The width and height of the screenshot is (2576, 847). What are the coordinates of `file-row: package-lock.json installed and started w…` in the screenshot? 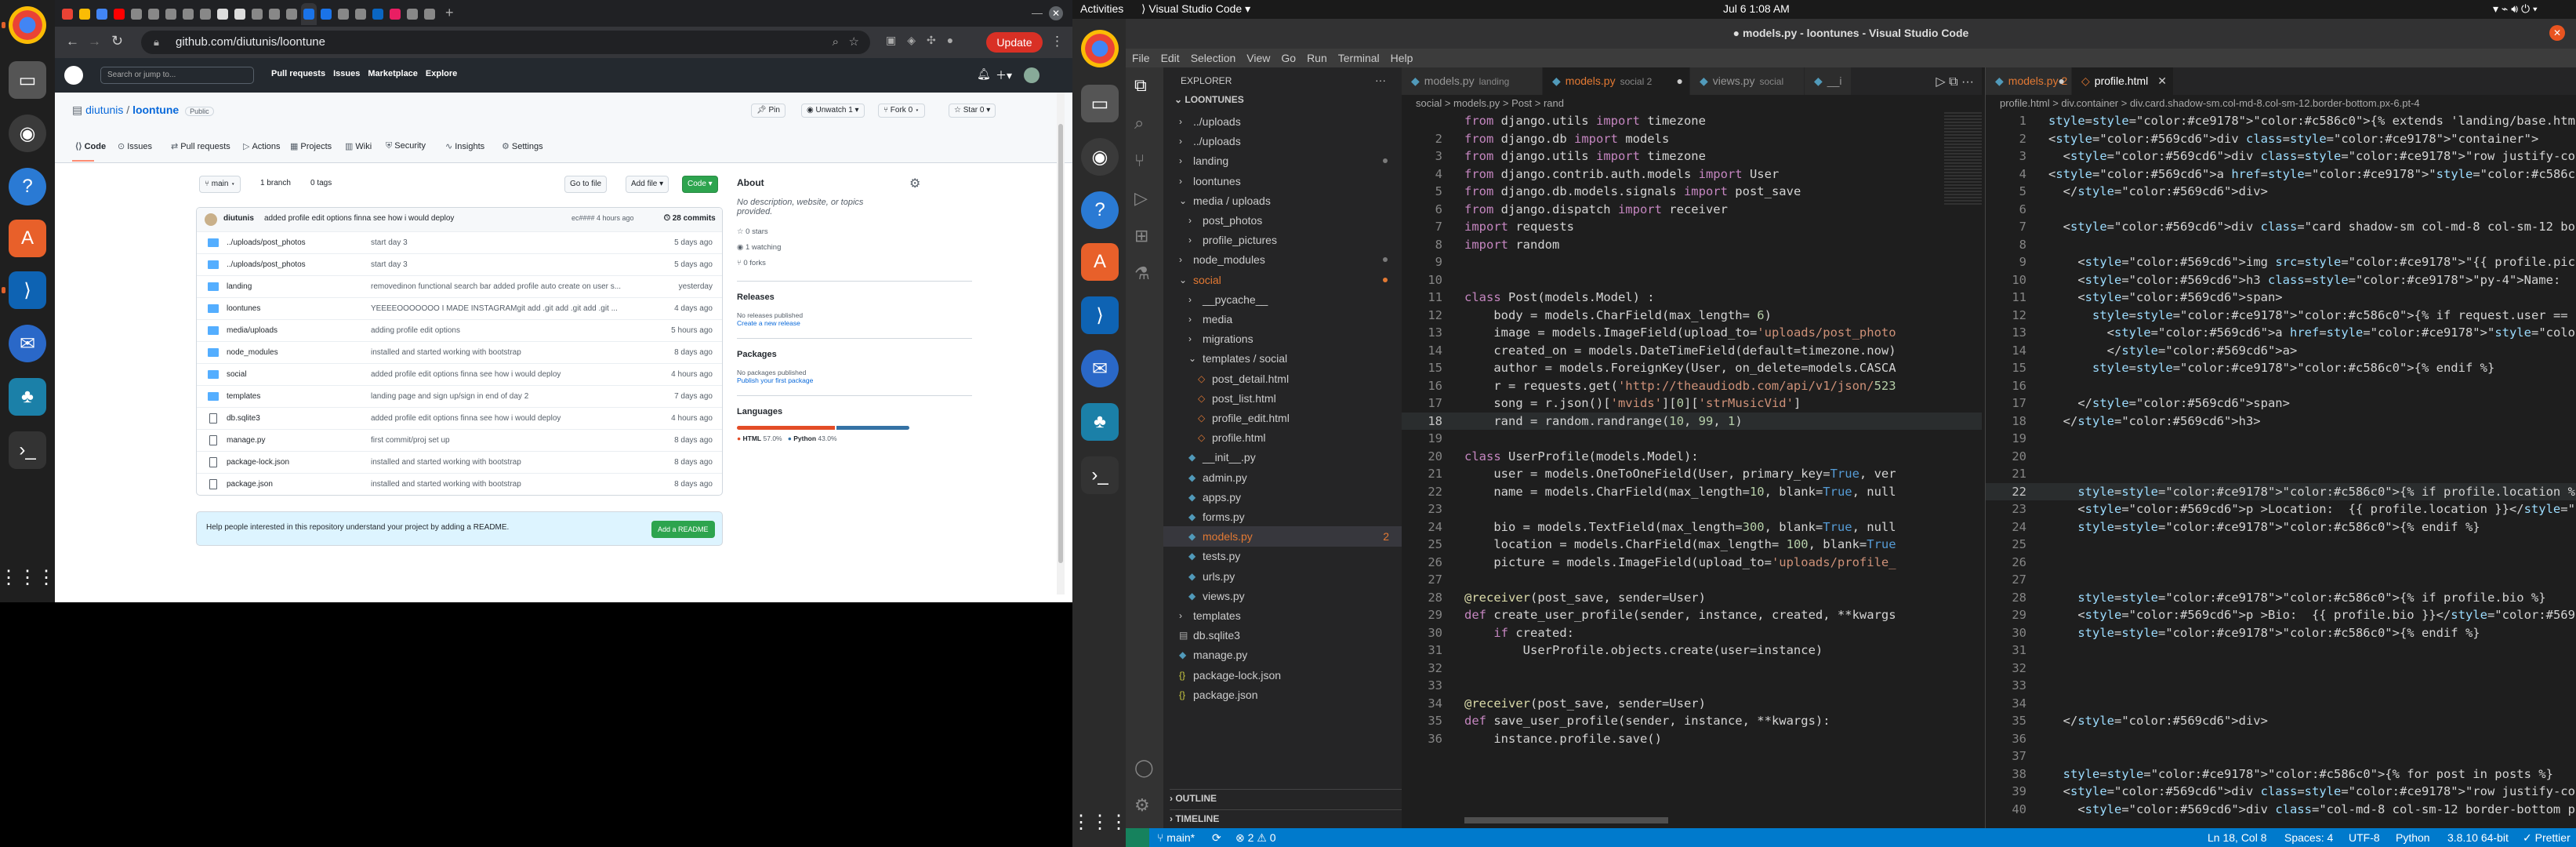 It's located at (460, 462).